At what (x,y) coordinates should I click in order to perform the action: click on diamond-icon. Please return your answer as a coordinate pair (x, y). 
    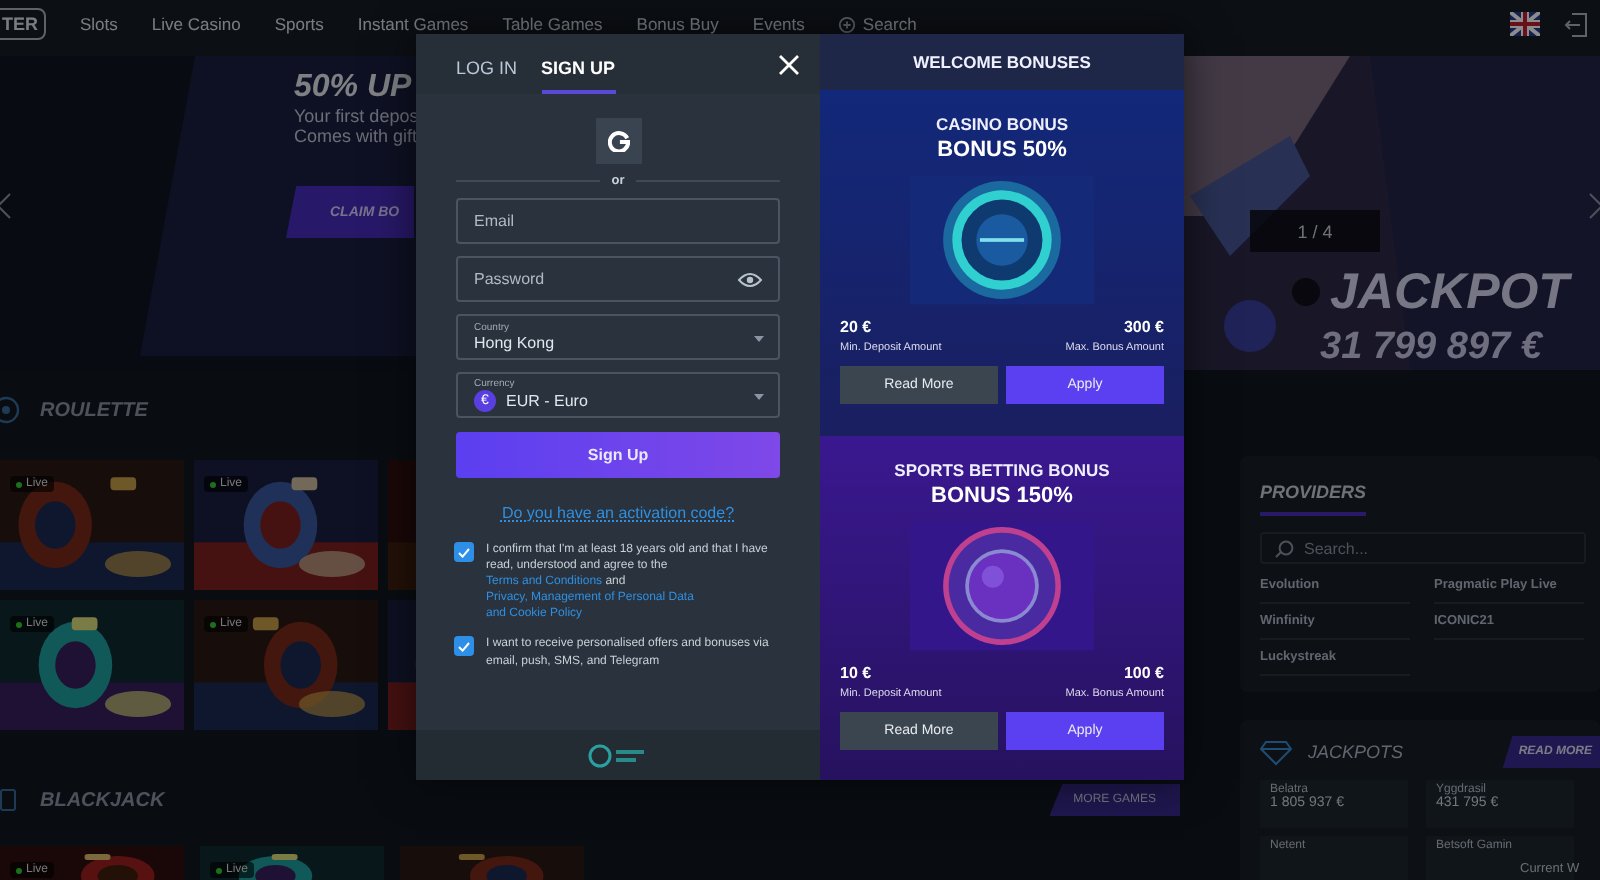
    Looking at the image, I should click on (1276, 752).